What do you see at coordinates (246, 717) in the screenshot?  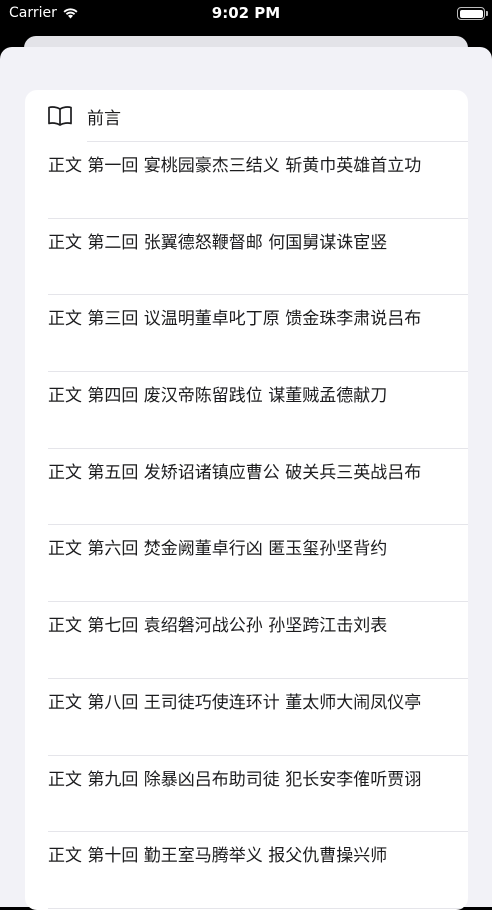 I see `chapter-row-8: 正文 第八回 王司徒巧使连环计 董太师大闹凤仪亭` at bounding box center [246, 717].